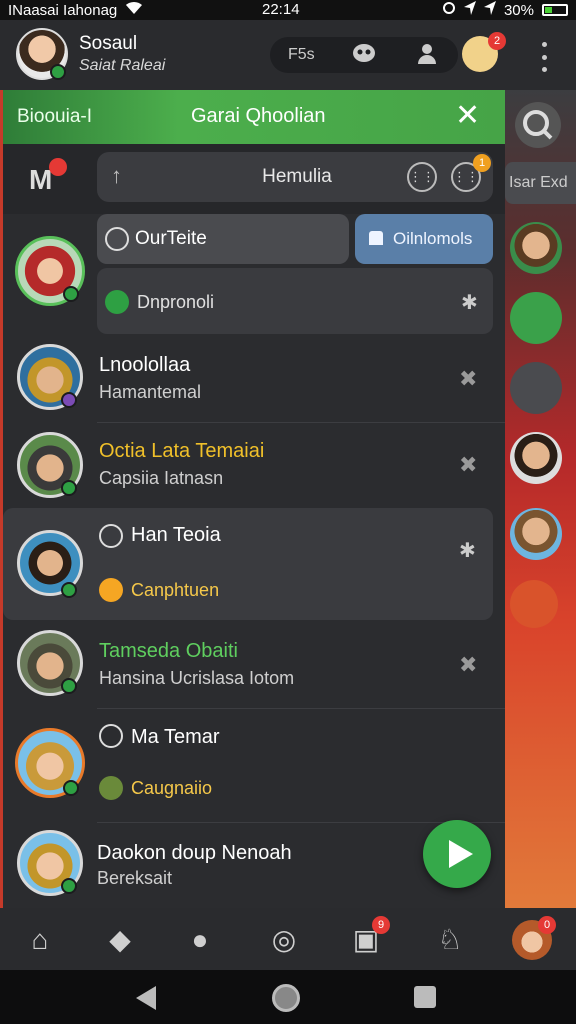 The height and width of the screenshot is (1024, 576). What do you see at coordinates (175, 590) in the screenshot?
I see `contact-subtitle: Canphtuen` at bounding box center [175, 590].